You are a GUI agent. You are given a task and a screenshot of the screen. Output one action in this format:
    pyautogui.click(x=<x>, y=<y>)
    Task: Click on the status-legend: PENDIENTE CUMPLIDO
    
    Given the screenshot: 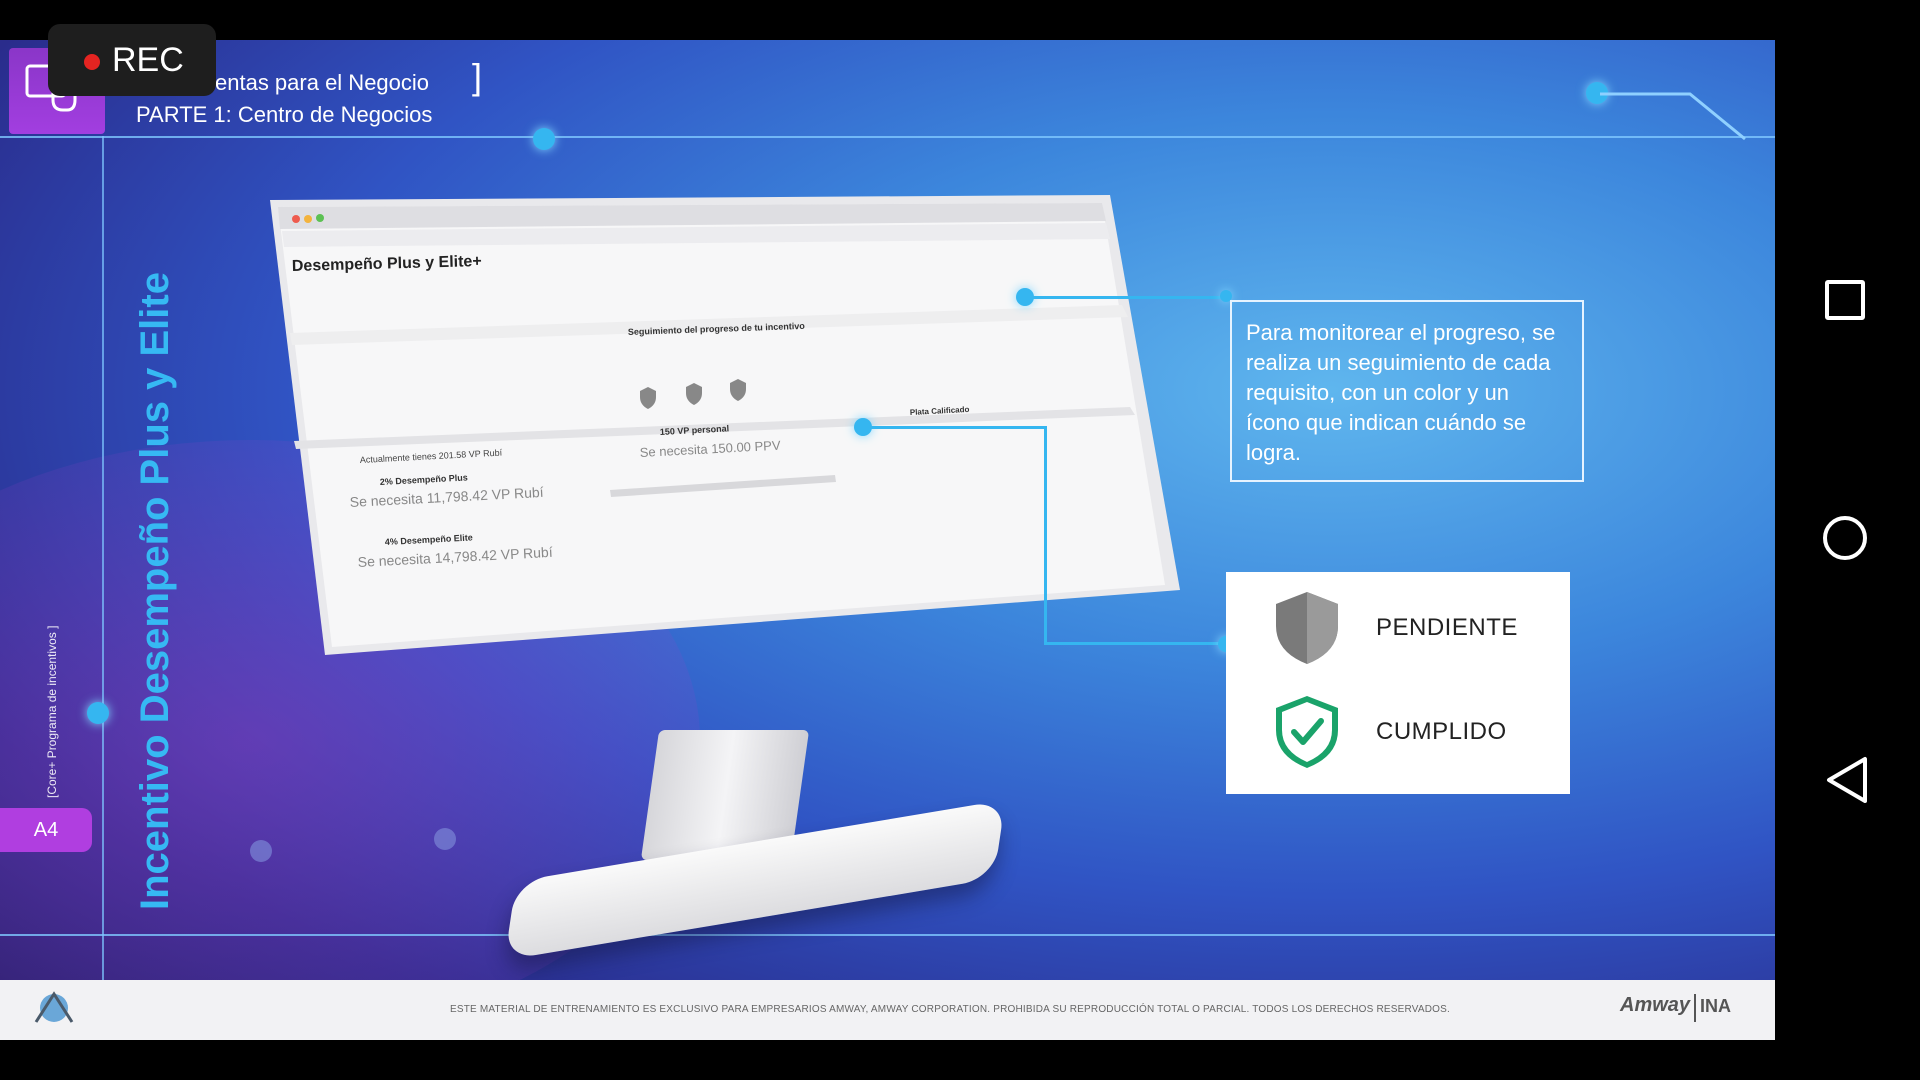 What is the action you would take?
    pyautogui.click(x=1398, y=683)
    